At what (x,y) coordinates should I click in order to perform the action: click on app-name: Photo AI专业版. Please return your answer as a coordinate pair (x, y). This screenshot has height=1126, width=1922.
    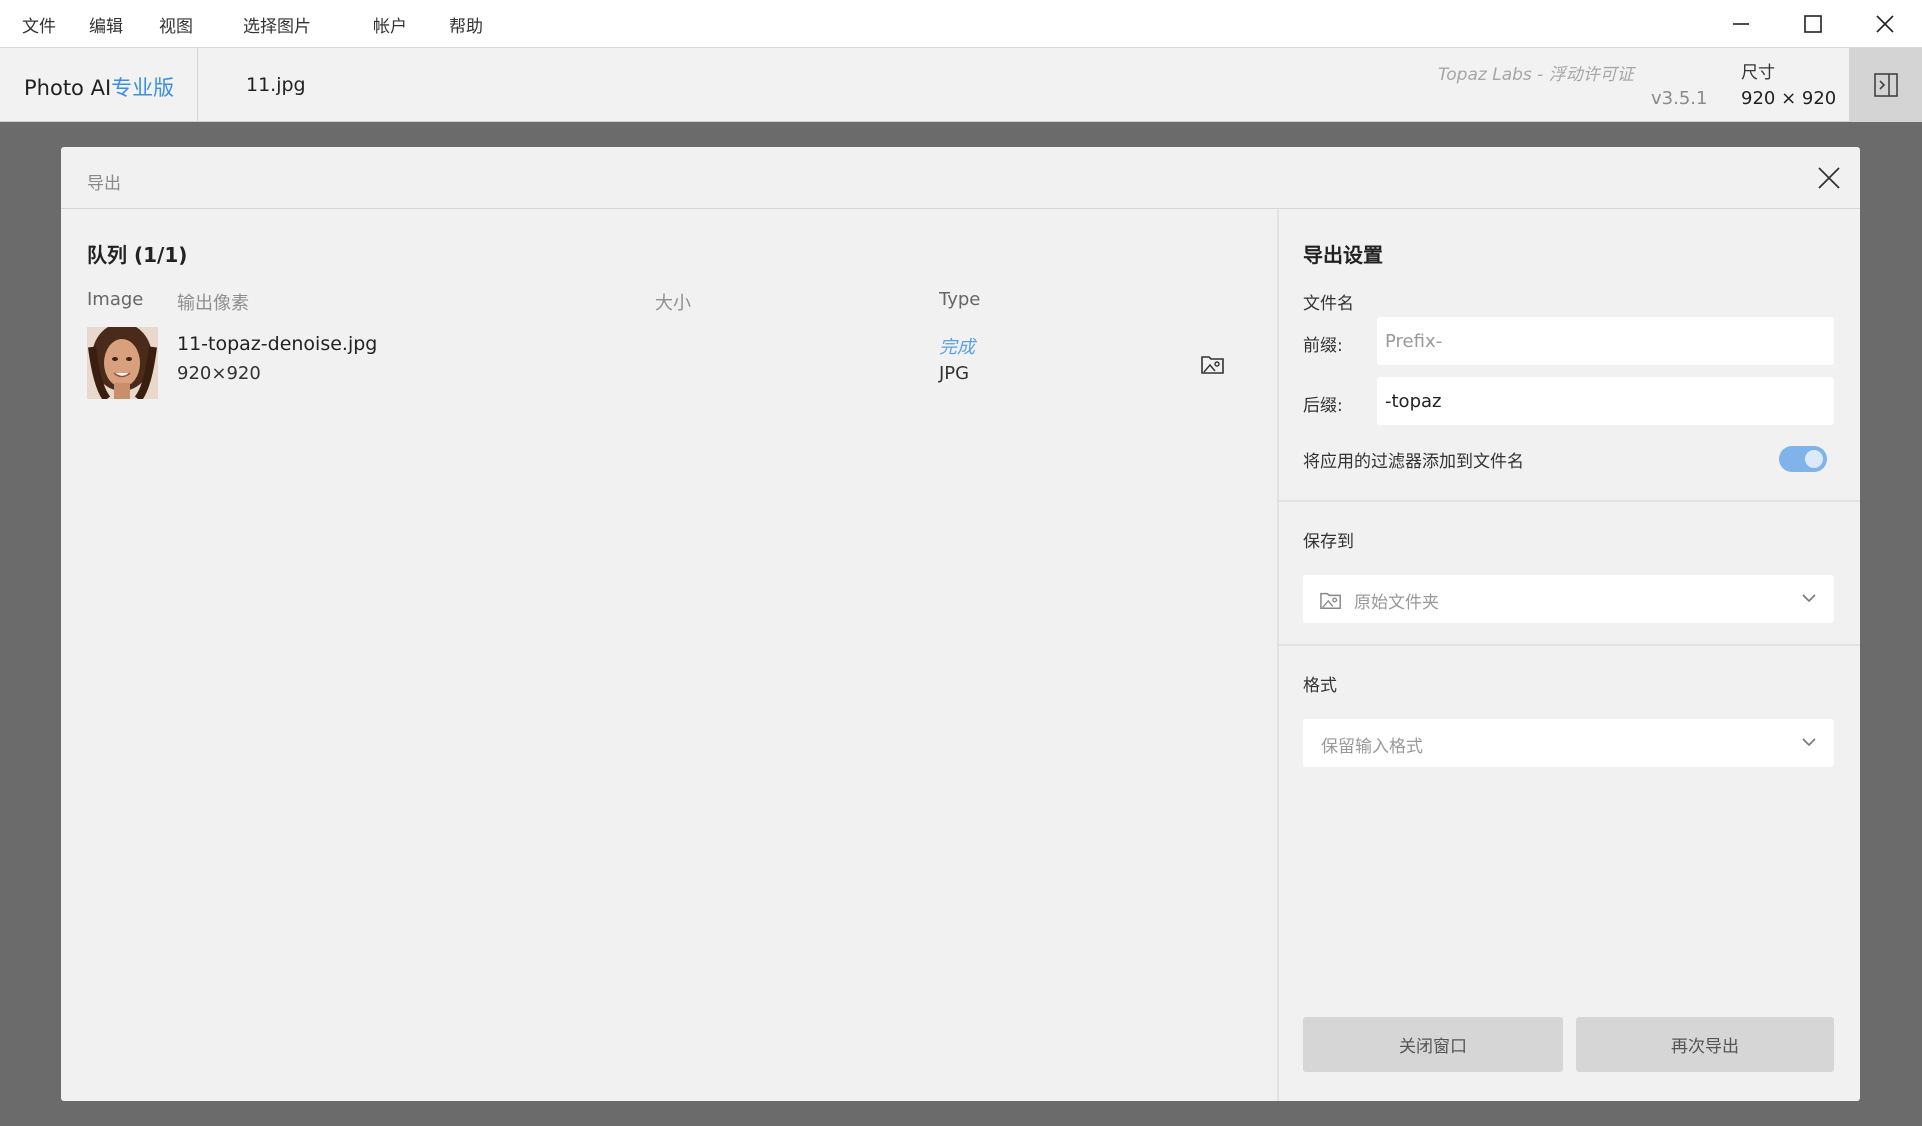
    Looking at the image, I should click on (99, 87).